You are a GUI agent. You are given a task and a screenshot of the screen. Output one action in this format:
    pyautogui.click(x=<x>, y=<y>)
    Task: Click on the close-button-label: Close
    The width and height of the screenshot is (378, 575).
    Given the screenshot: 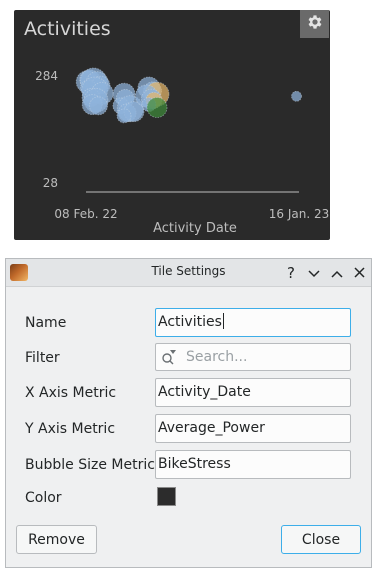 What is the action you would take?
    pyautogui.click(x=321, y=539)
    